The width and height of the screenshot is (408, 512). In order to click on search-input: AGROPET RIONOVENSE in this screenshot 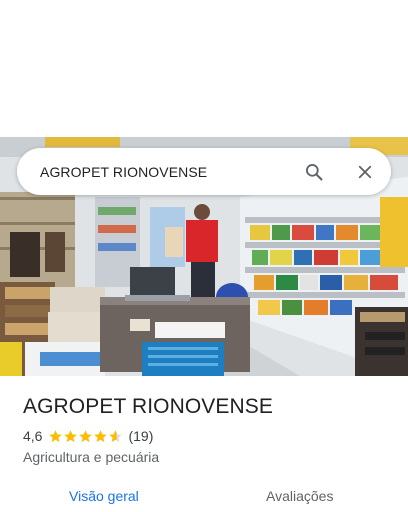, I will do `click(171, 172)`.